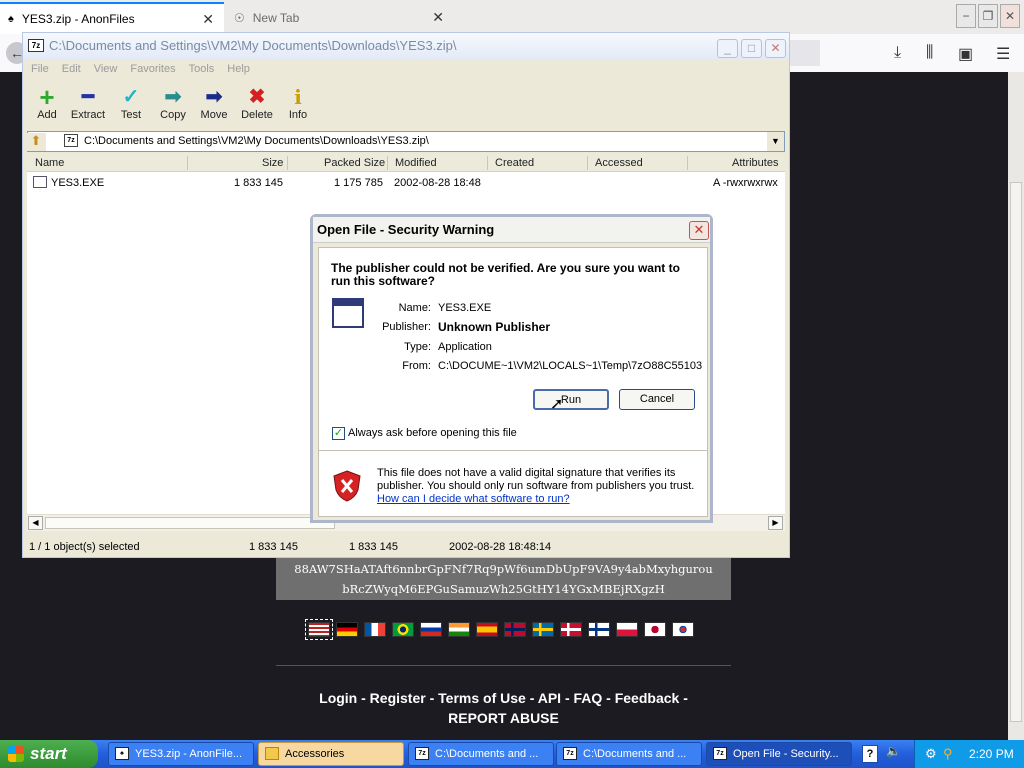  What do you see at coordinates (543, 629) in the screenshot?
I see `flag-se-icon` at bounding box center [543, 629].